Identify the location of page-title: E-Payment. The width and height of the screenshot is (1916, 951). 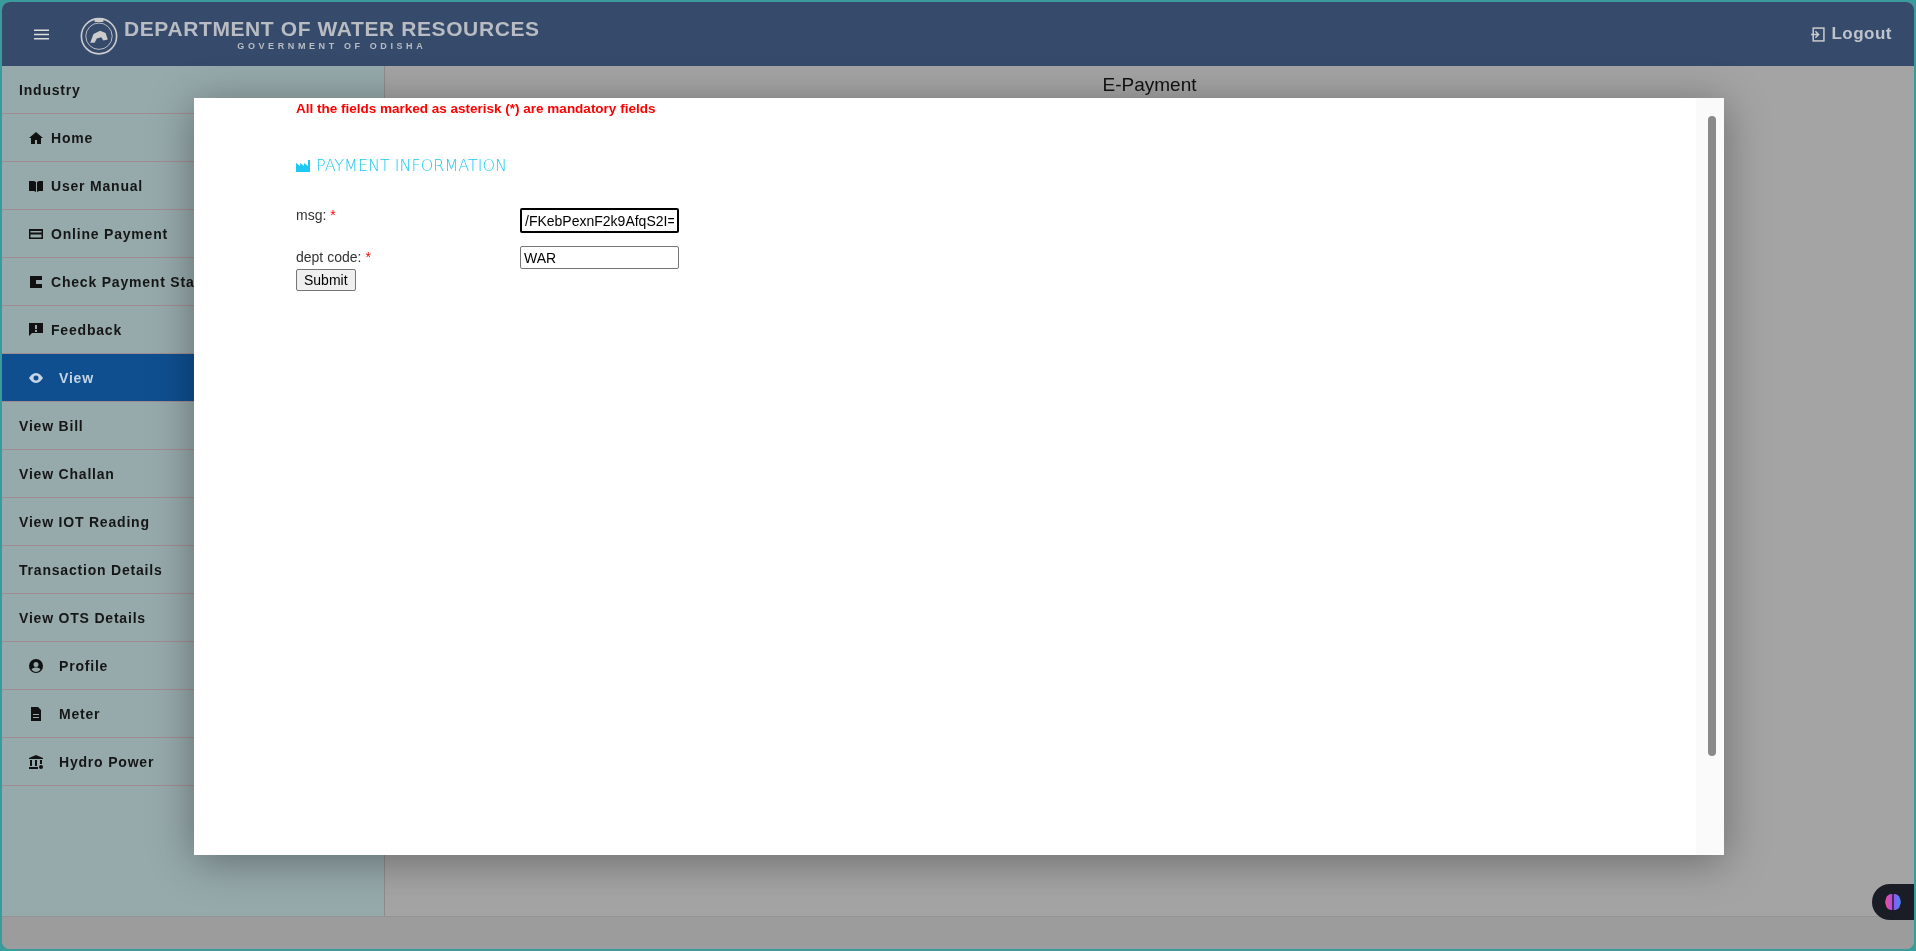
(1149, 85).